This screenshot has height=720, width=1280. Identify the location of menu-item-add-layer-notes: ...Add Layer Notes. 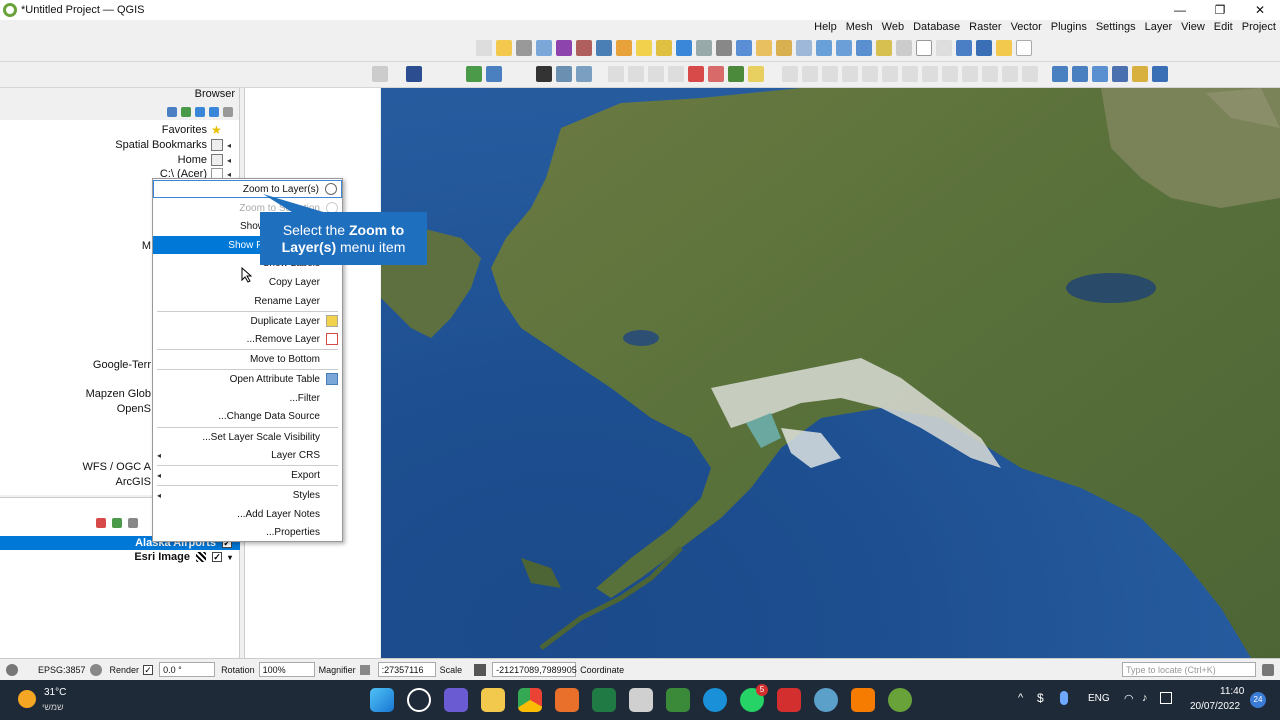
(247, 514).